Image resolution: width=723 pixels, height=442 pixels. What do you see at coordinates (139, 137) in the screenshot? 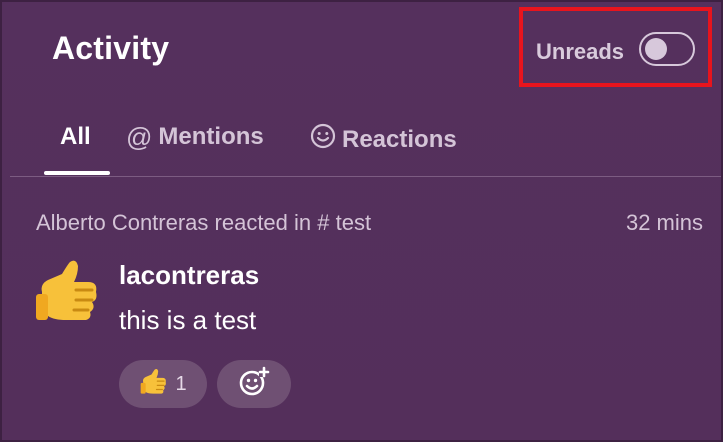
I see `at-icon: @` at bounding box center [139, 137].